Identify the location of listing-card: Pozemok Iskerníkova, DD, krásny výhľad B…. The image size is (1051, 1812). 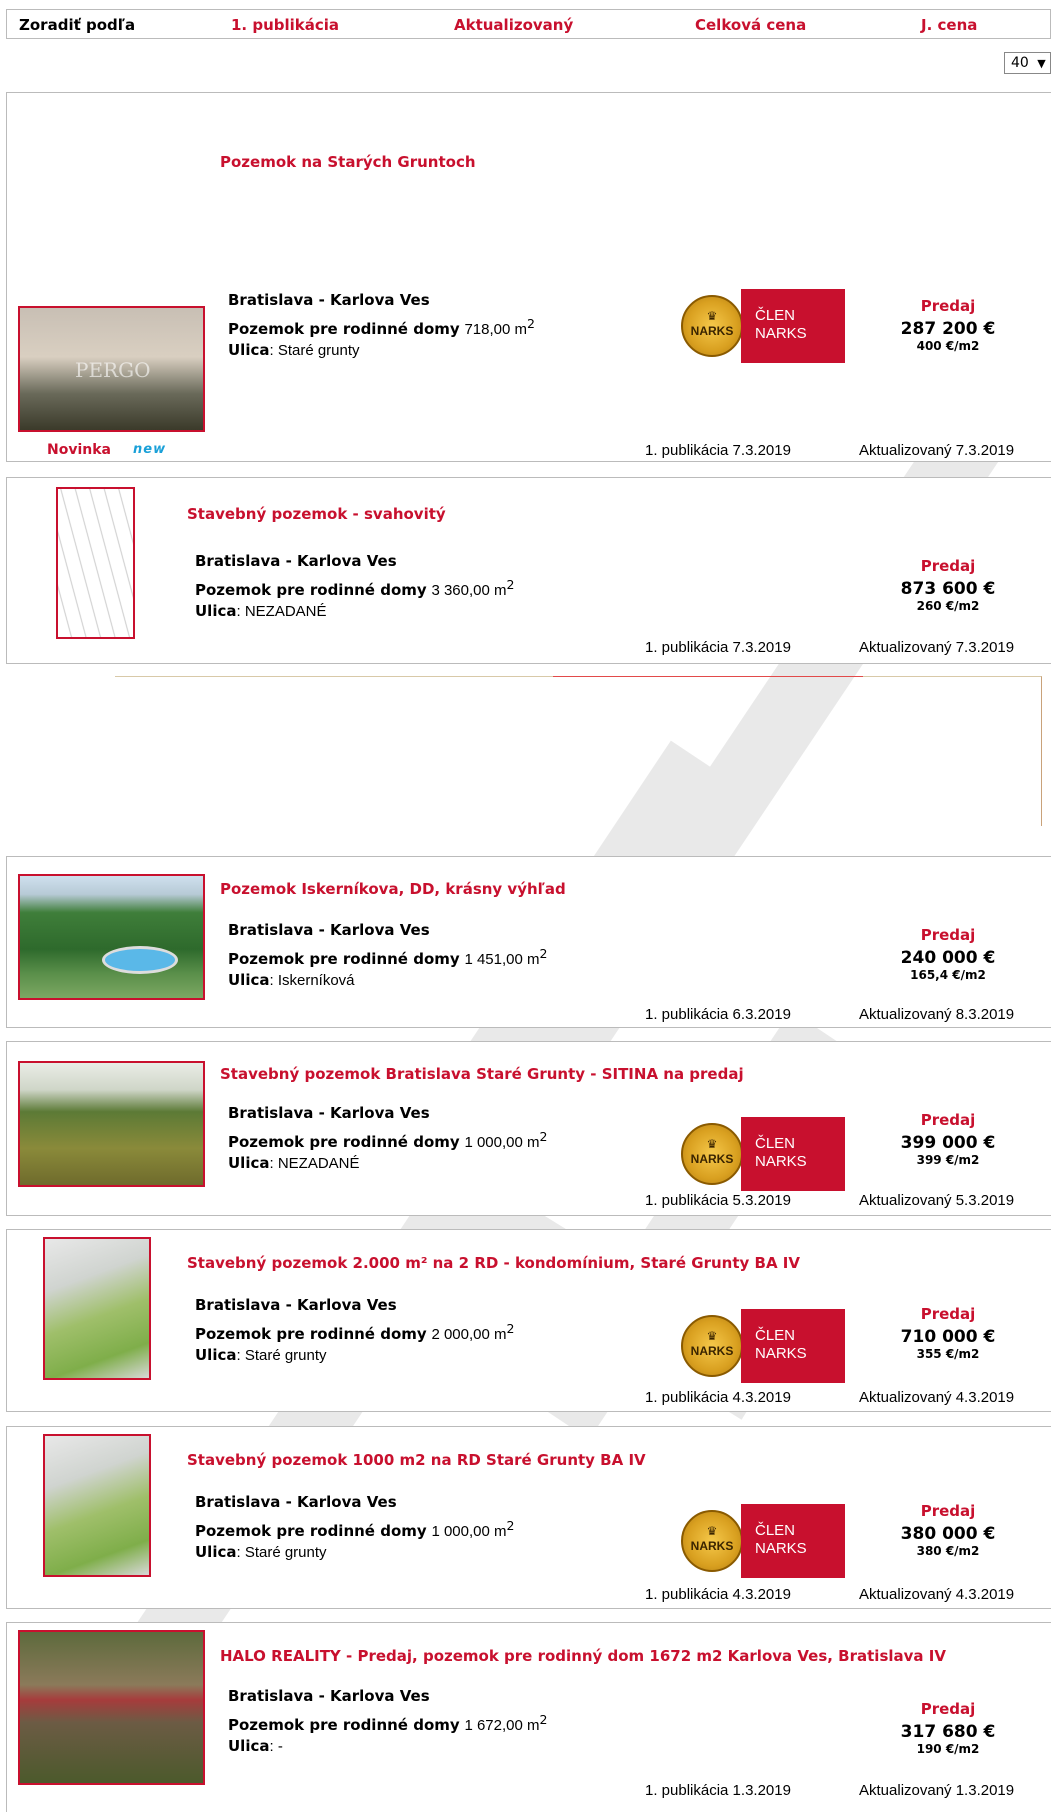
(528, 942).